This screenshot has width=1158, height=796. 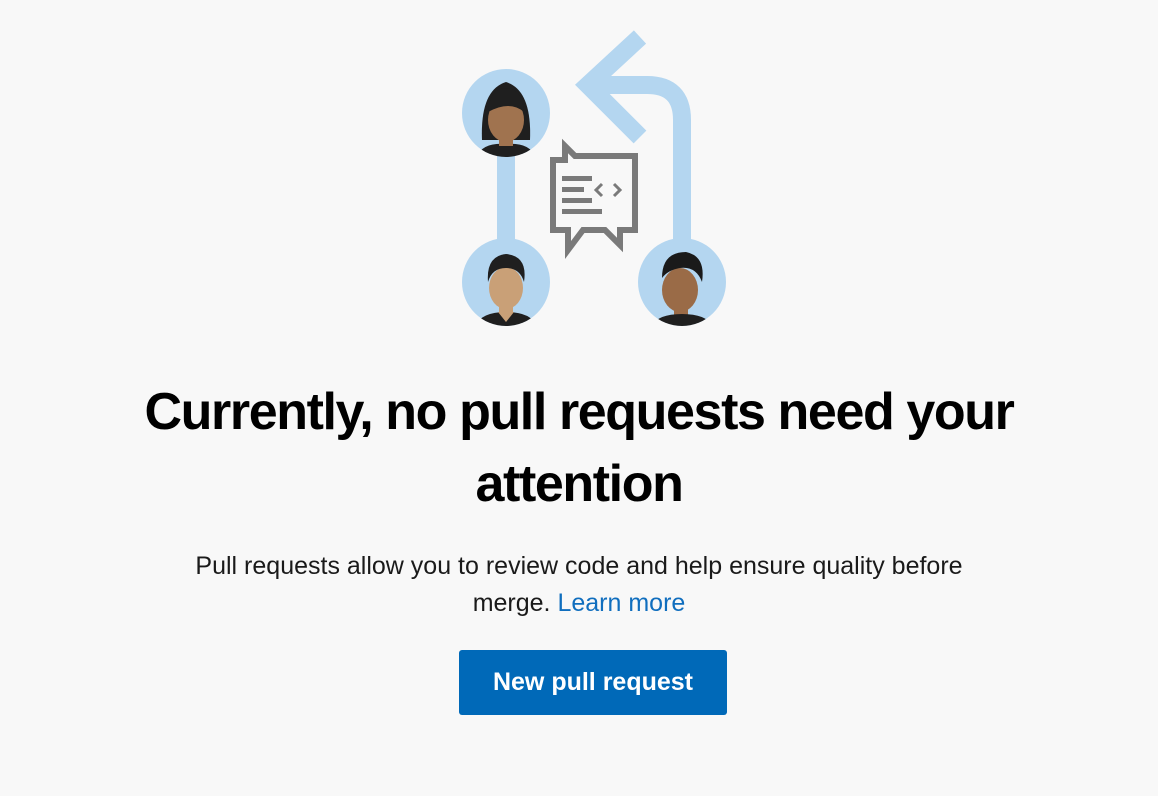 What do you see at coordinates (579, 412) in the screenshot?
I see `page-title-line: Currently, no pull requests need your` at bounding box center [579, 412].